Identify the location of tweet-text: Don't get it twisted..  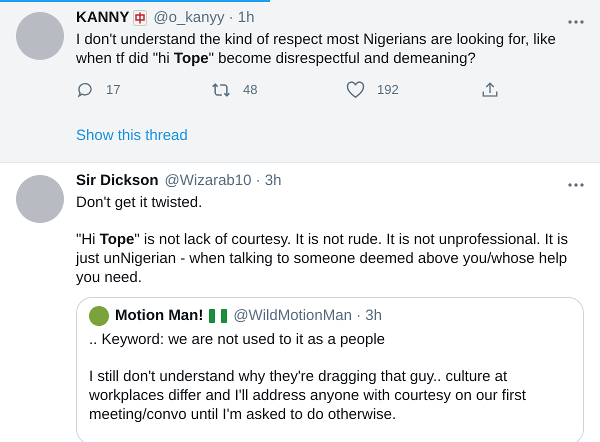
(140, 202).